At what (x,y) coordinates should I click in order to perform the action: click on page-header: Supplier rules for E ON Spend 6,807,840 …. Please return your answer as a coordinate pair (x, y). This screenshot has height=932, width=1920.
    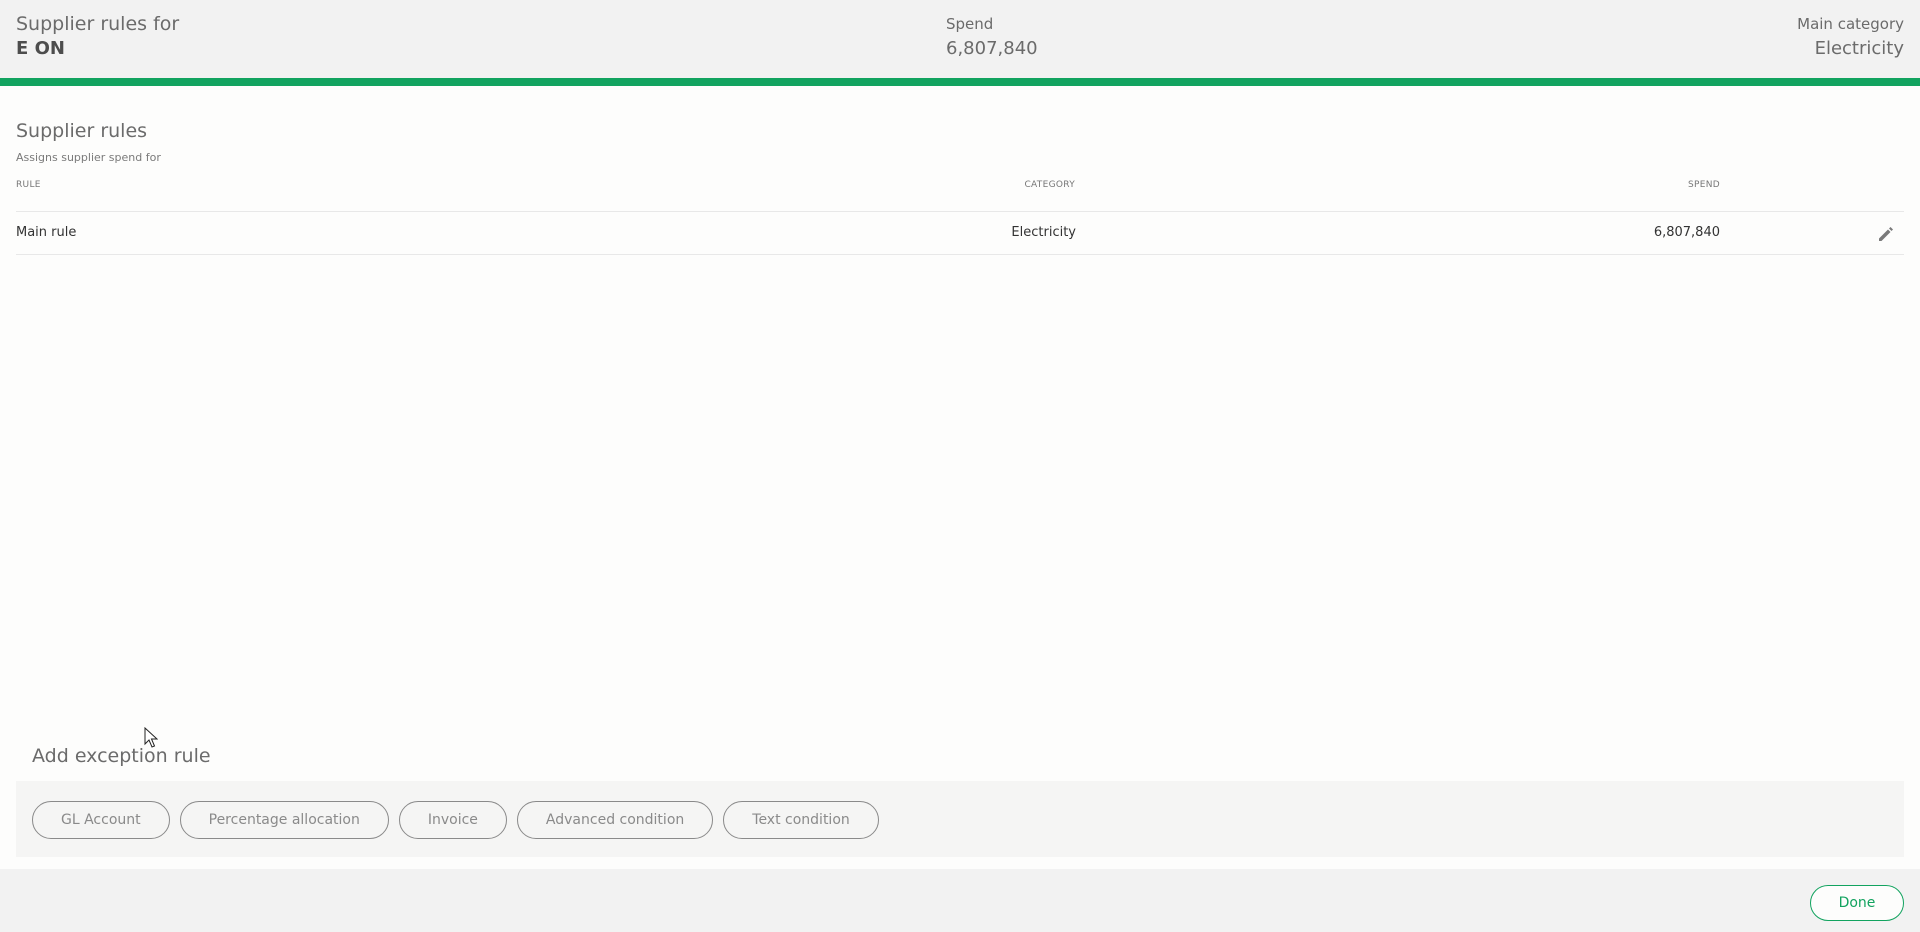
    Looking at the image, I should click on (960, 39).